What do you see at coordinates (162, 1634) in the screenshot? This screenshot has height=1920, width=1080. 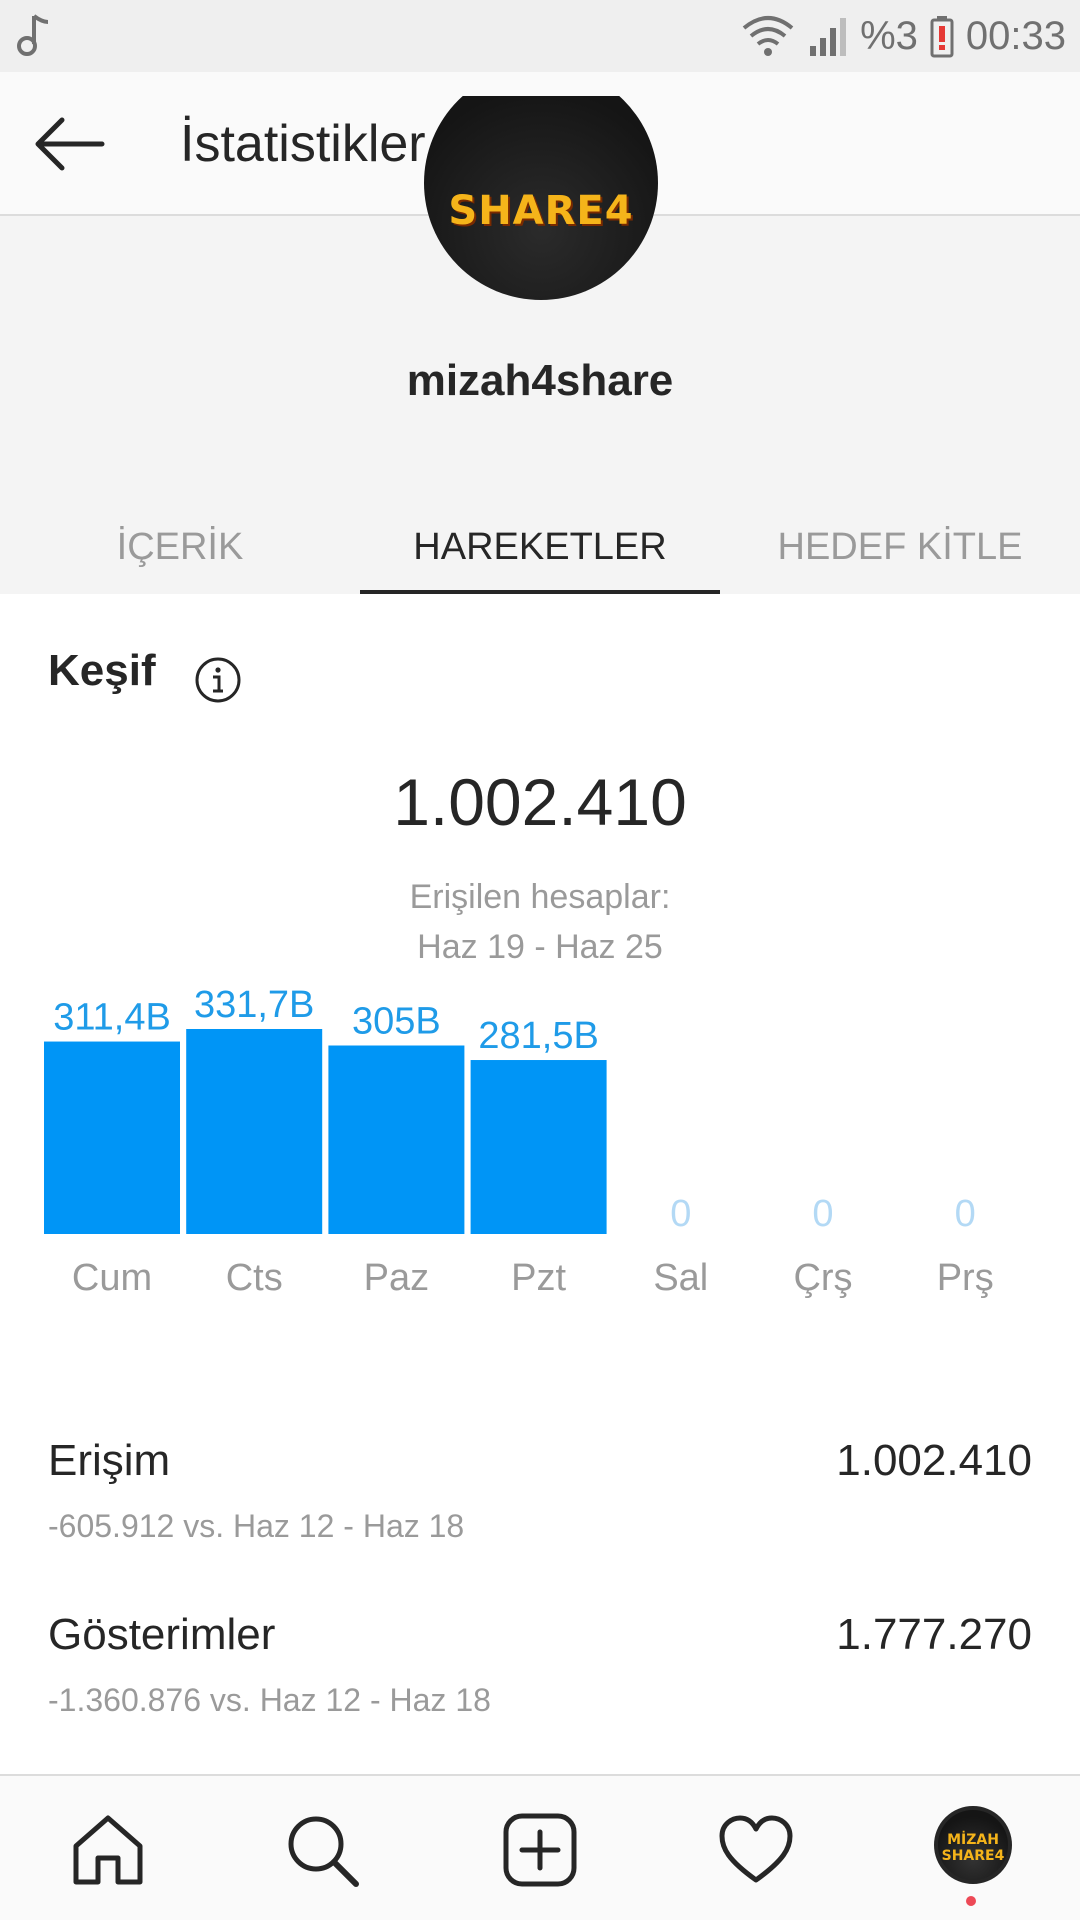 I see `metric-label: Gösterimler` at bounding box center [162, 1634].